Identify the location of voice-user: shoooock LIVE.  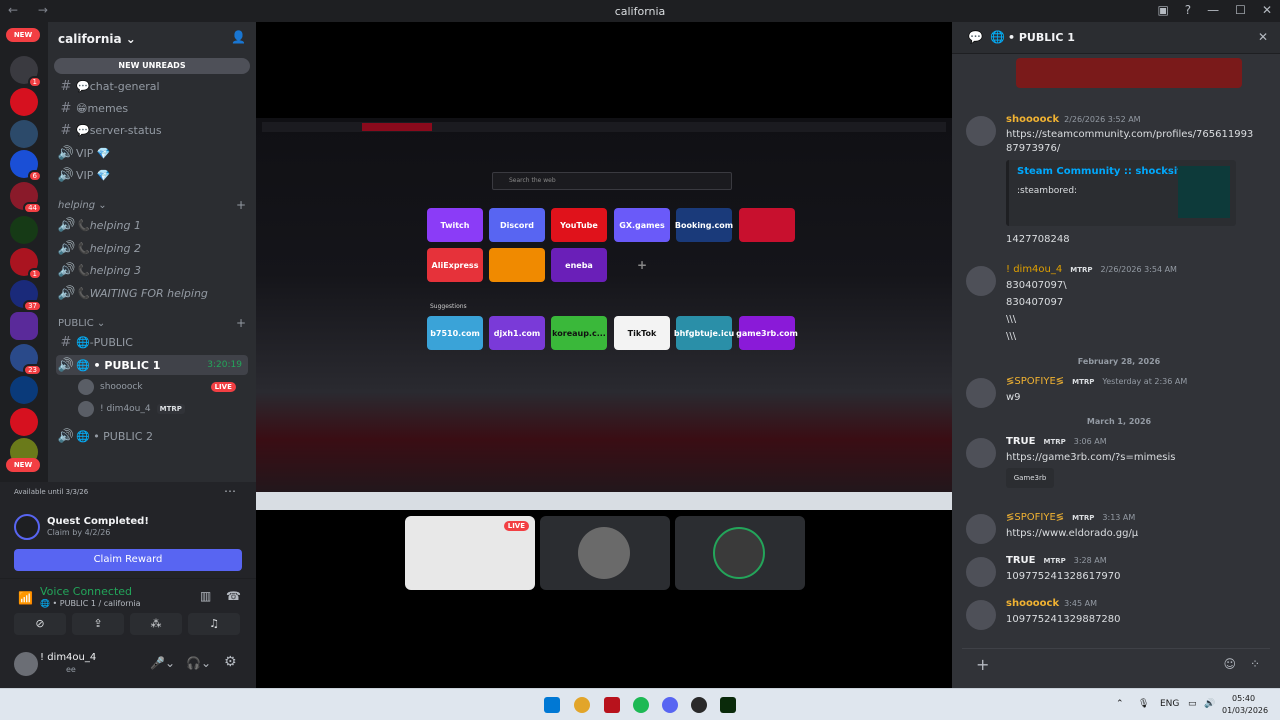
(157, 387).